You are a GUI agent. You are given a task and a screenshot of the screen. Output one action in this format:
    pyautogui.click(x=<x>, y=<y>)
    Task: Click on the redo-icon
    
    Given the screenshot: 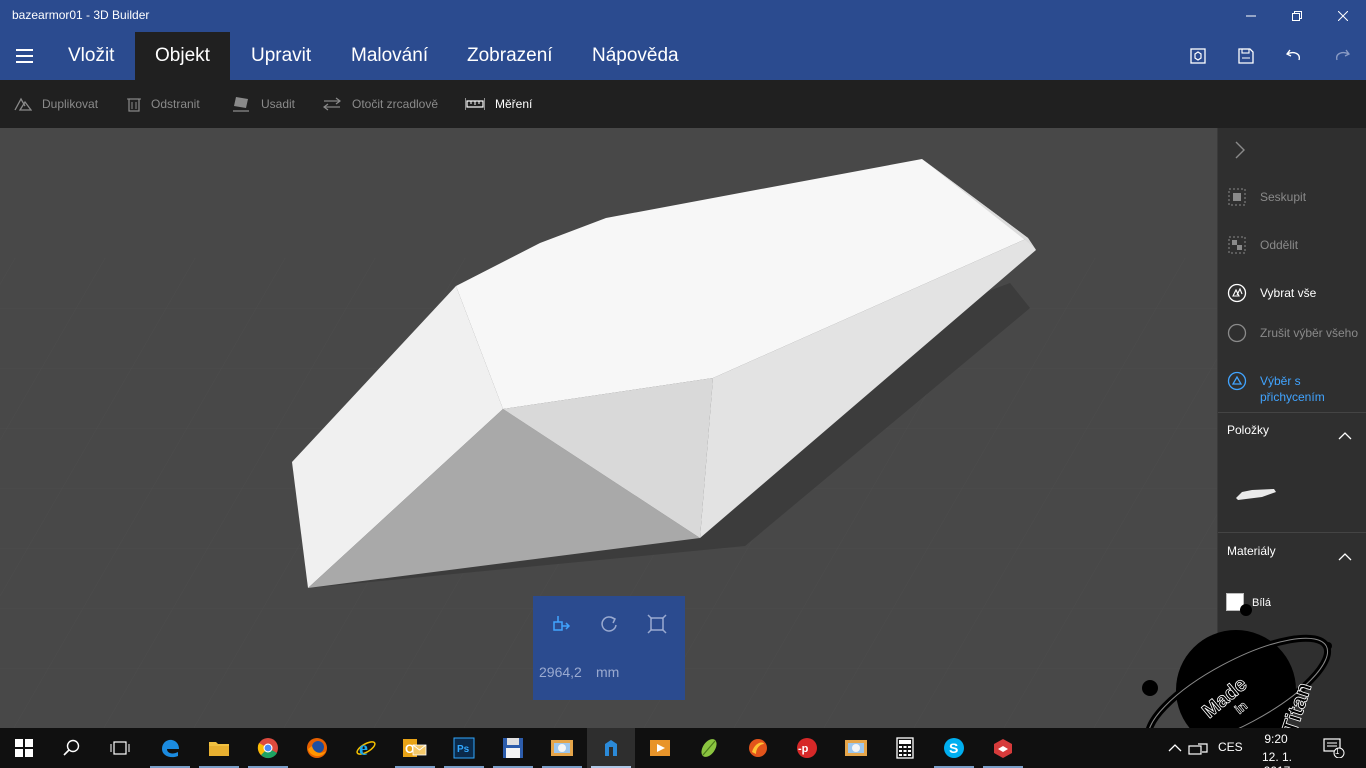 What is the action you would take?
    pyautogui.click(x=1343, y=55)
    